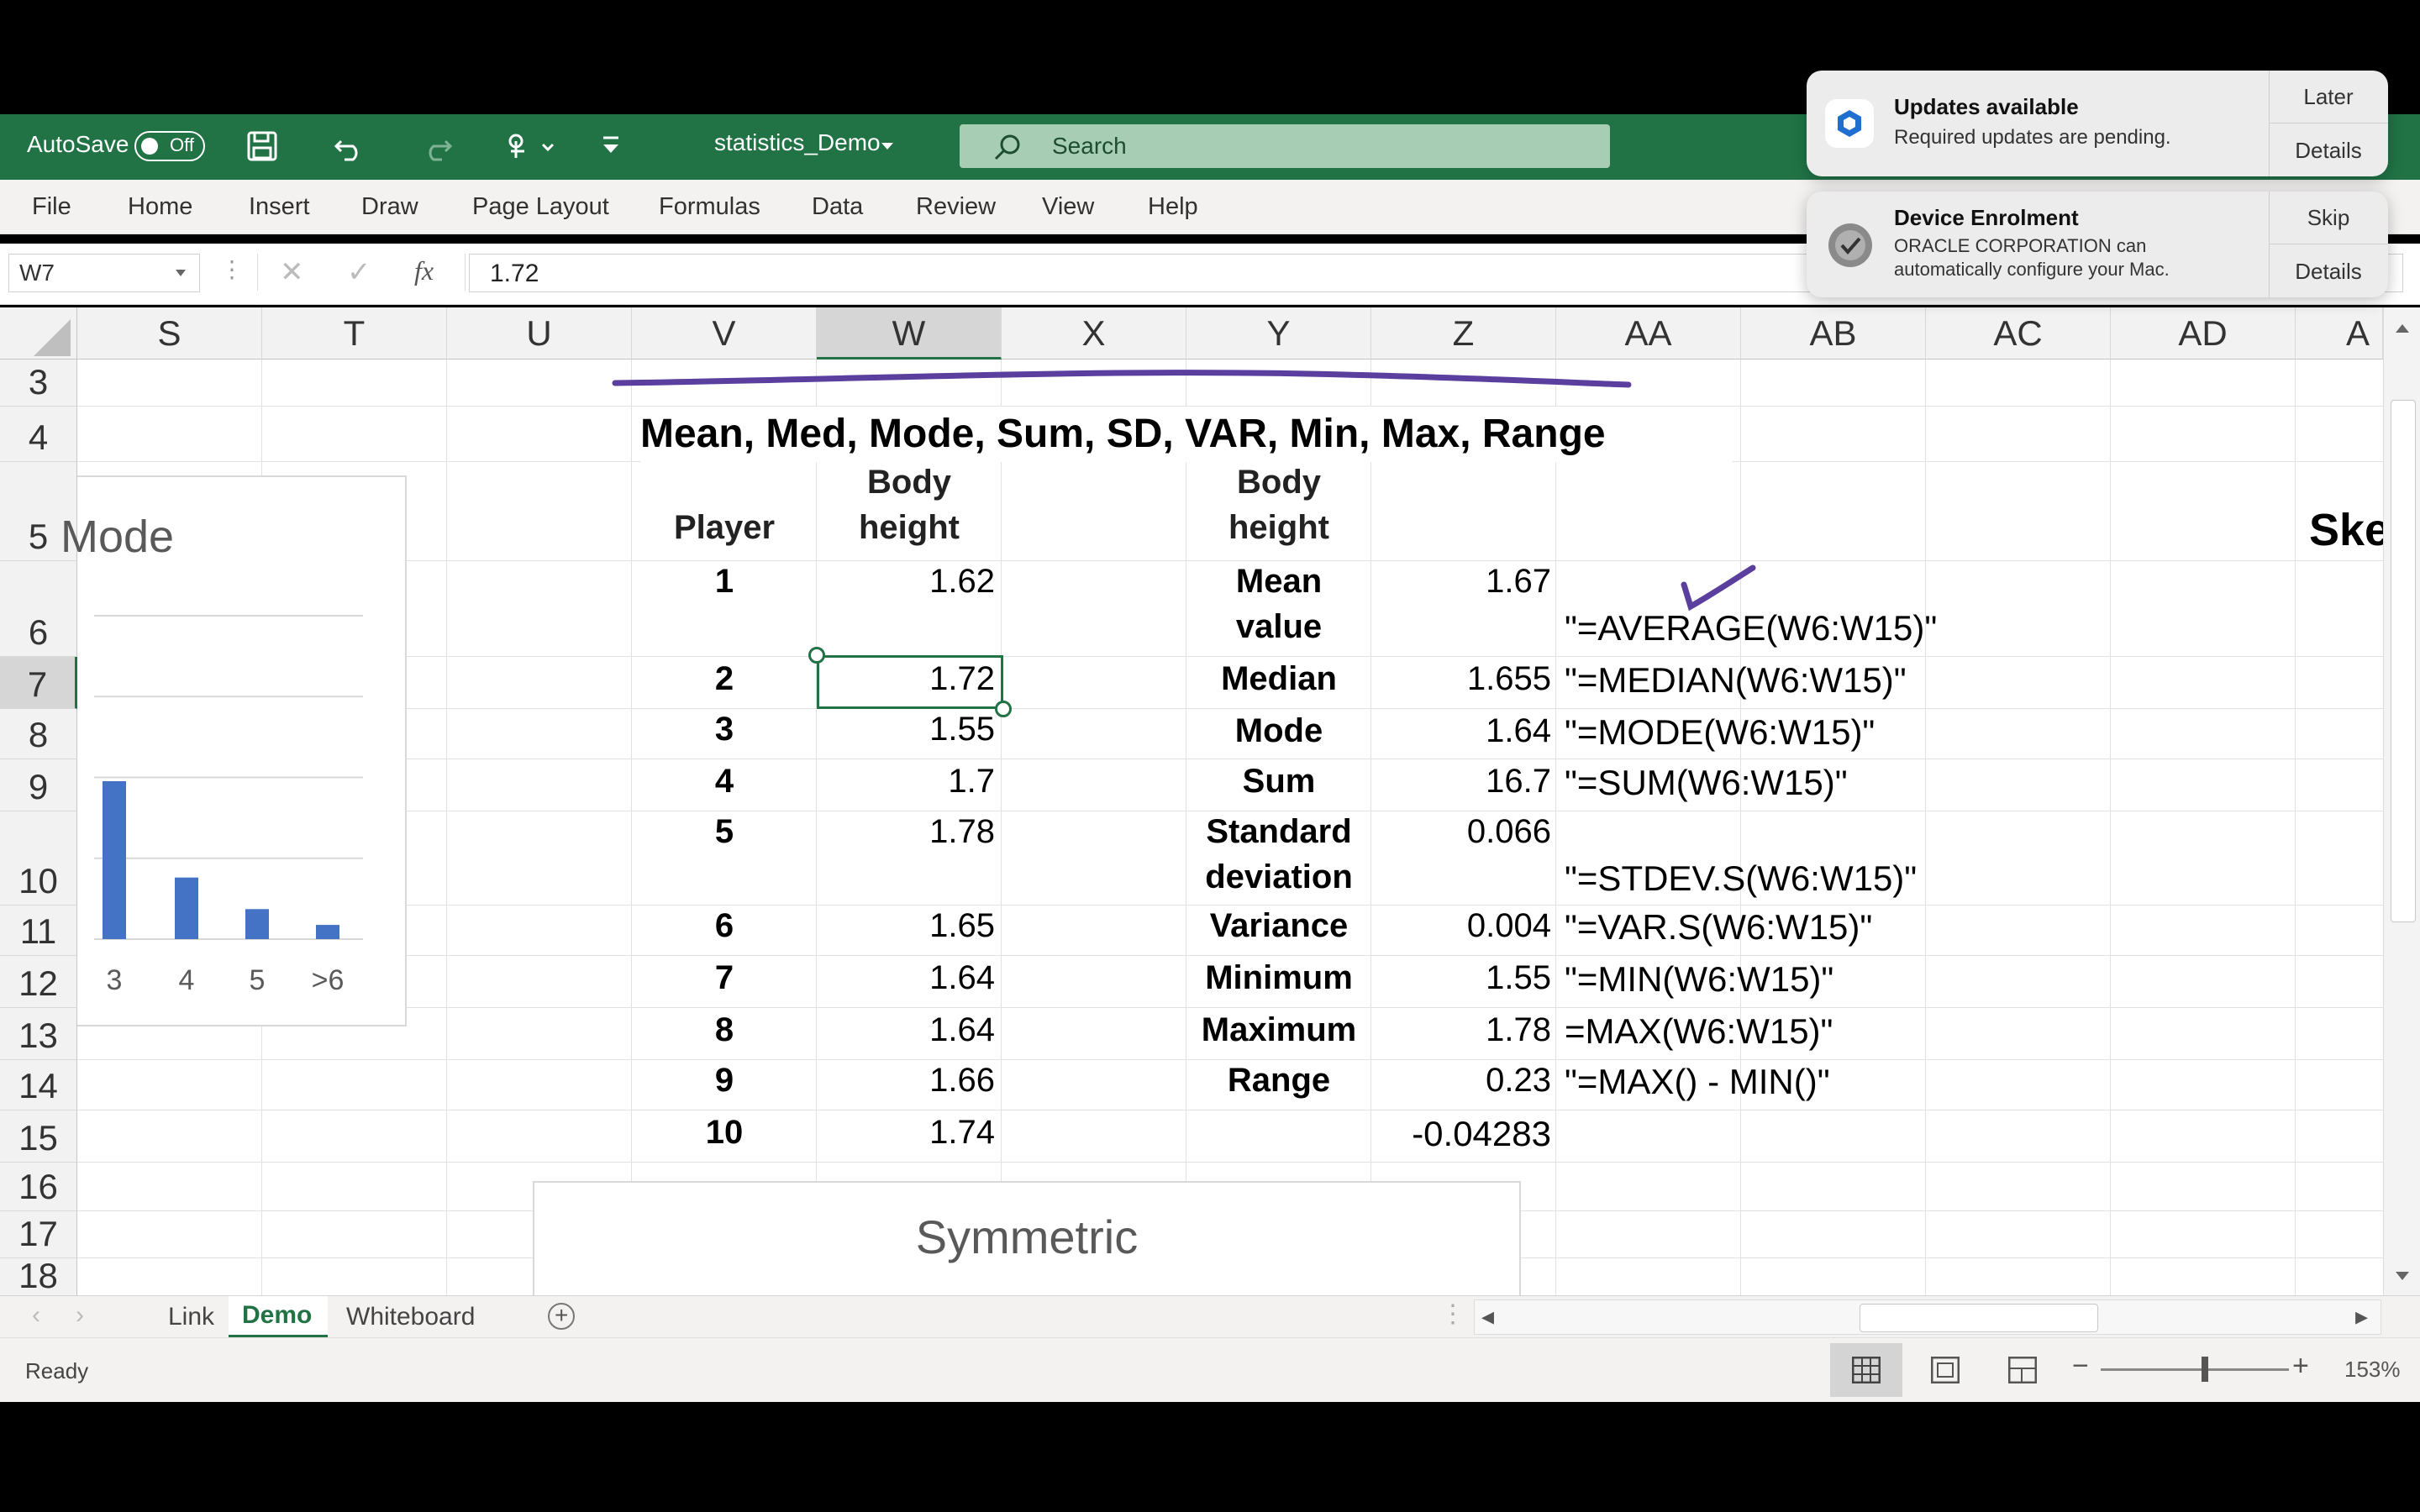 The image size is (2420, 1512). What do you see at coordinates (38, 931) in the screenshot?
I see `row-header-11: 11` at bounding box center [38, 931].